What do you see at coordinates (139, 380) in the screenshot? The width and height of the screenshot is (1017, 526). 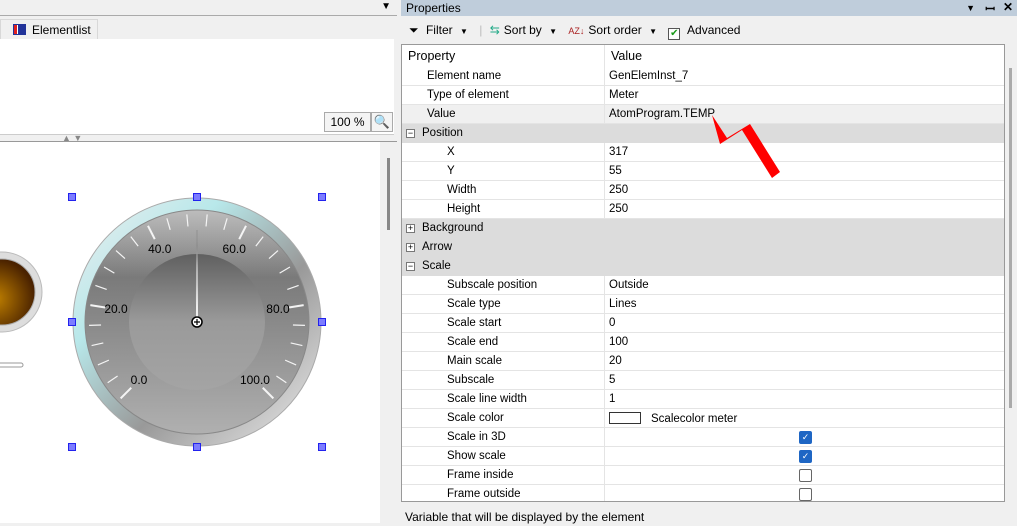 I see `meter-label: 0.0` at bounding box center [139, 380].